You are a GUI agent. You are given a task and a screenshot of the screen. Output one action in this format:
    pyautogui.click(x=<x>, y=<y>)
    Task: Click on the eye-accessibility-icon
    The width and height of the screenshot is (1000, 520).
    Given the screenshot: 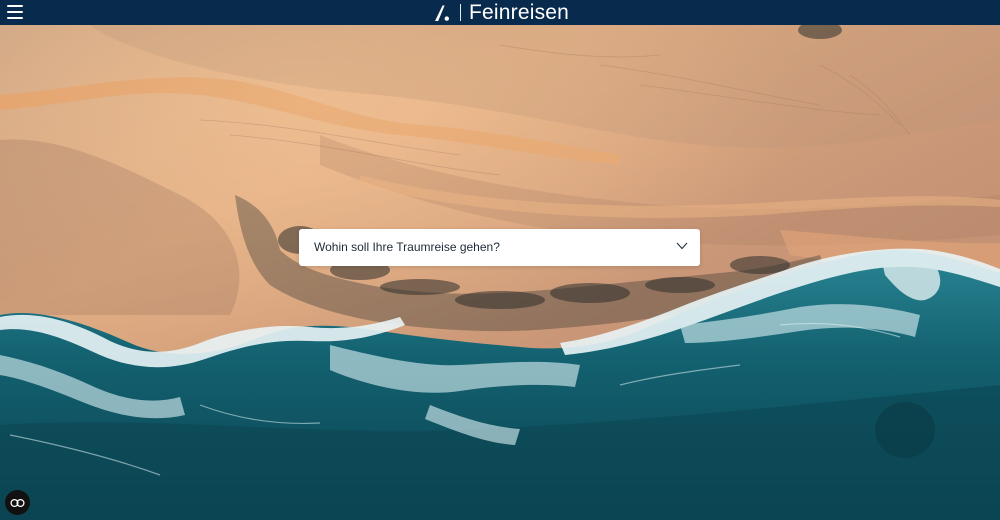 What is the action you would take?
    pyautogui.click(x=17, y=502)
    